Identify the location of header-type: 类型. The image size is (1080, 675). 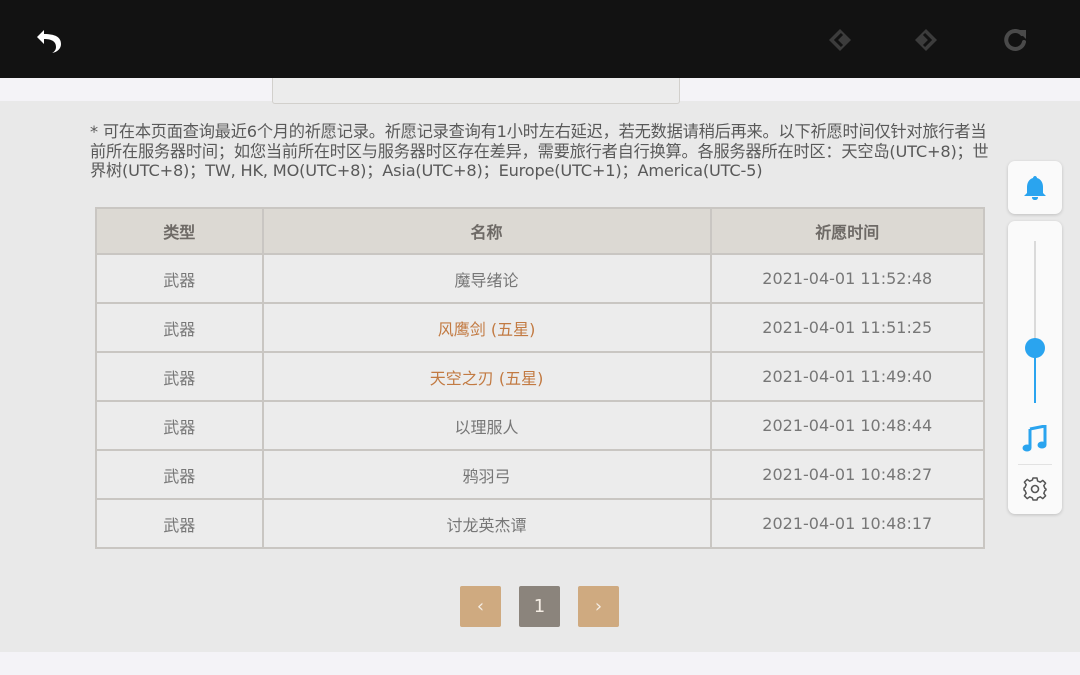
(179, 231).